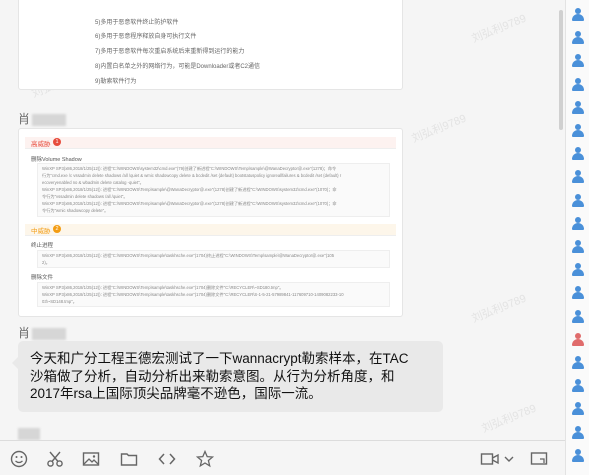 This screenshot has height=475, width=589. Describe the element at coordinates (577, 237) in the screenshot. I see `member-list` at that location.